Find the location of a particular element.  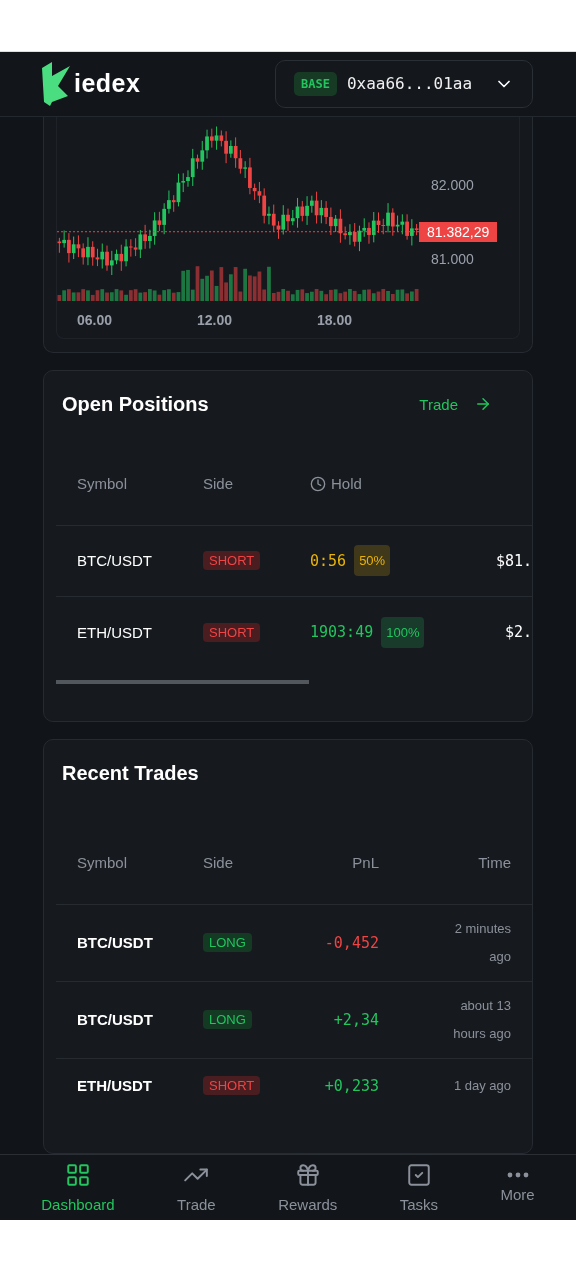

hold-time: 1903:49 is located at coordinates (342, 632).